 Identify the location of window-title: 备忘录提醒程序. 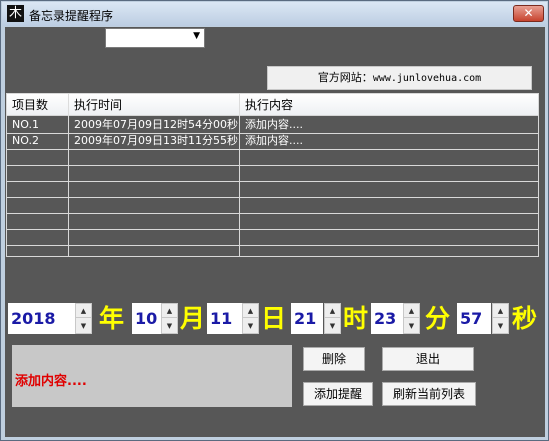
(71, 16).